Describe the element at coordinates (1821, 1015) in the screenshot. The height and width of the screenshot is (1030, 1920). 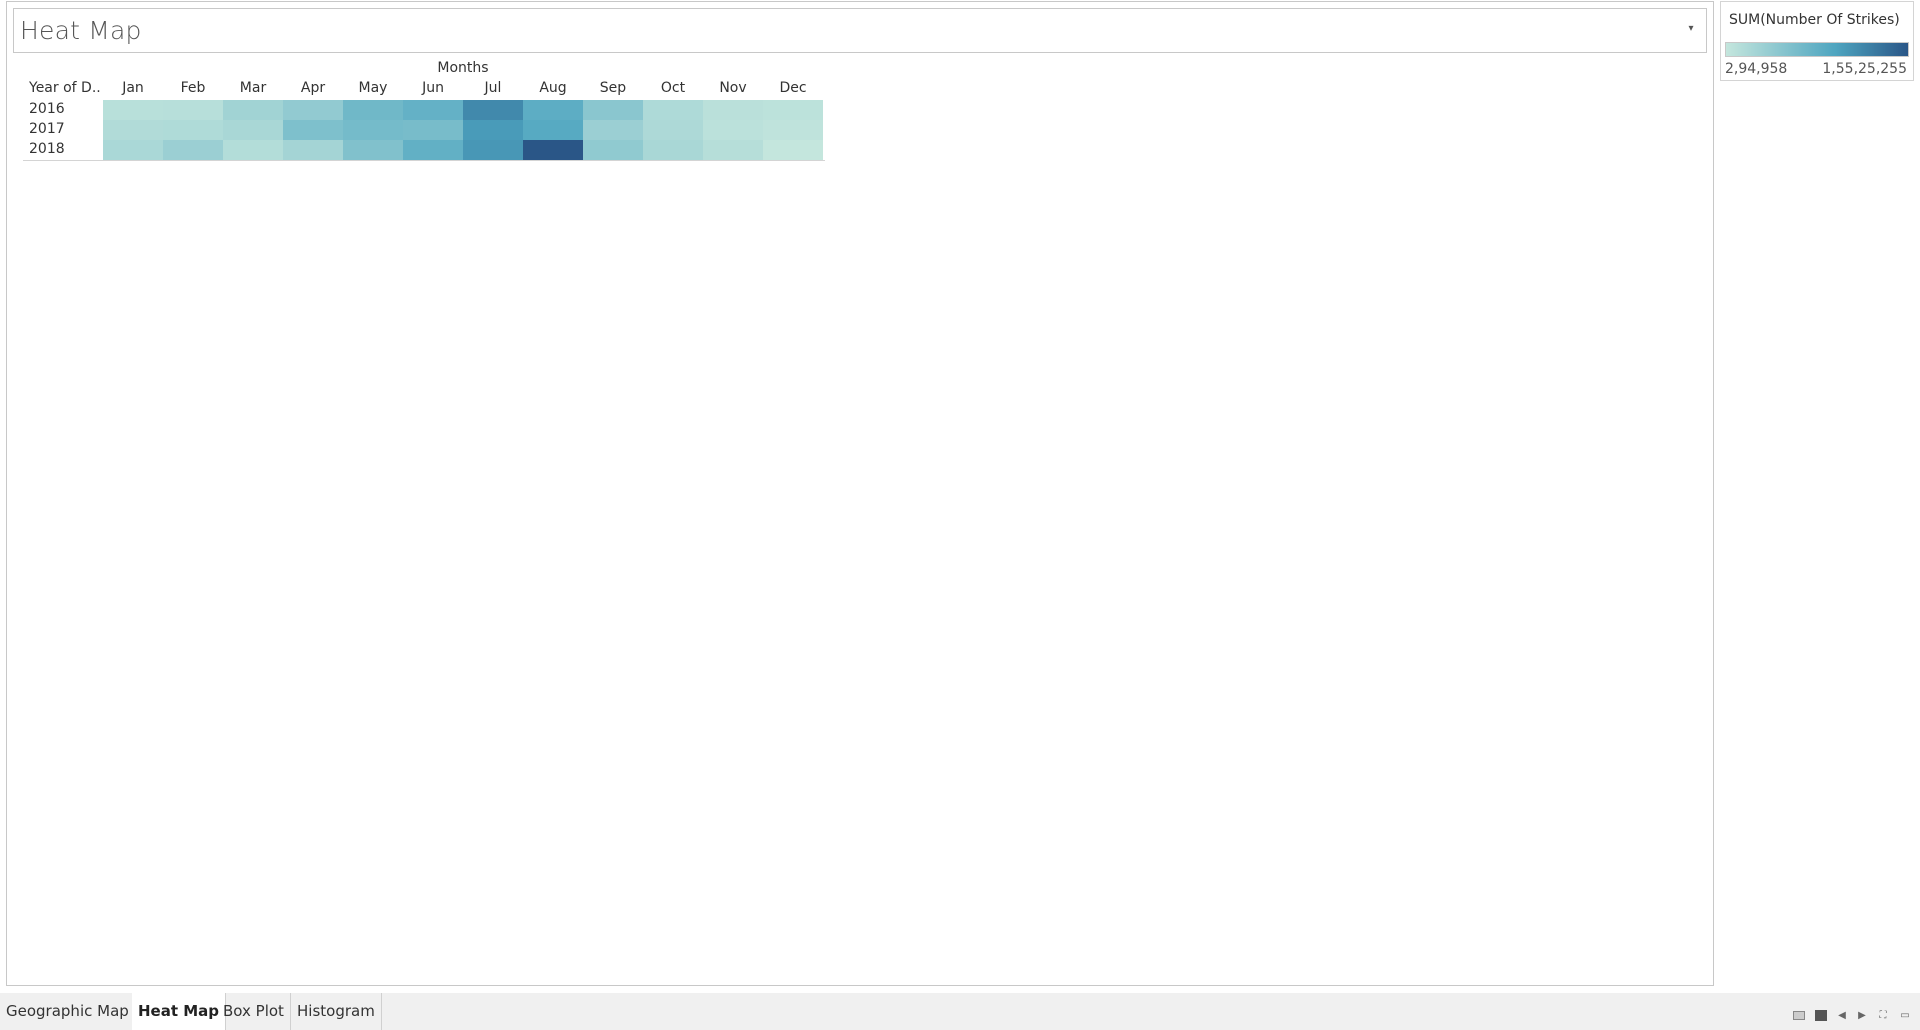
I see `tiles-icon` at that location.